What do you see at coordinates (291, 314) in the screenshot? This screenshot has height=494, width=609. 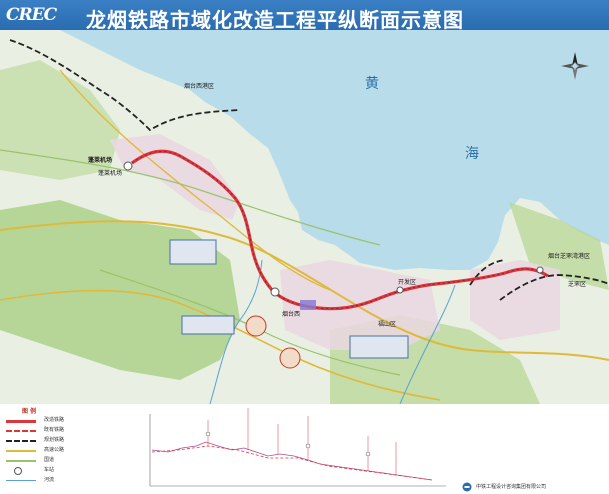 I see `station-label-yantai-west: 烟台西` at bounding box center [291, 314].